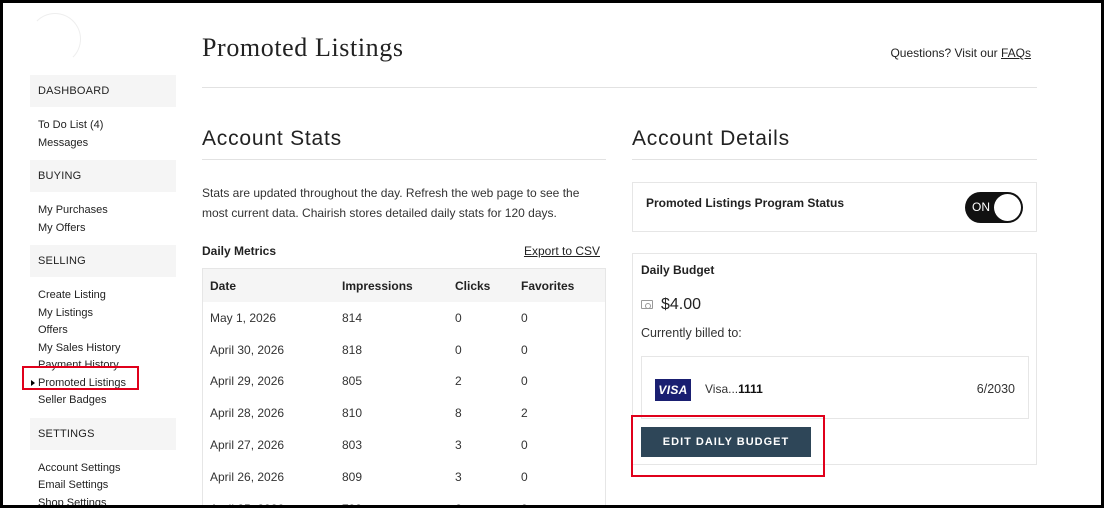 The image size is (1104, 508). Describe the element at coordinates (750, 389) in the screenshot. I see `card-last4: 1111` at that location.